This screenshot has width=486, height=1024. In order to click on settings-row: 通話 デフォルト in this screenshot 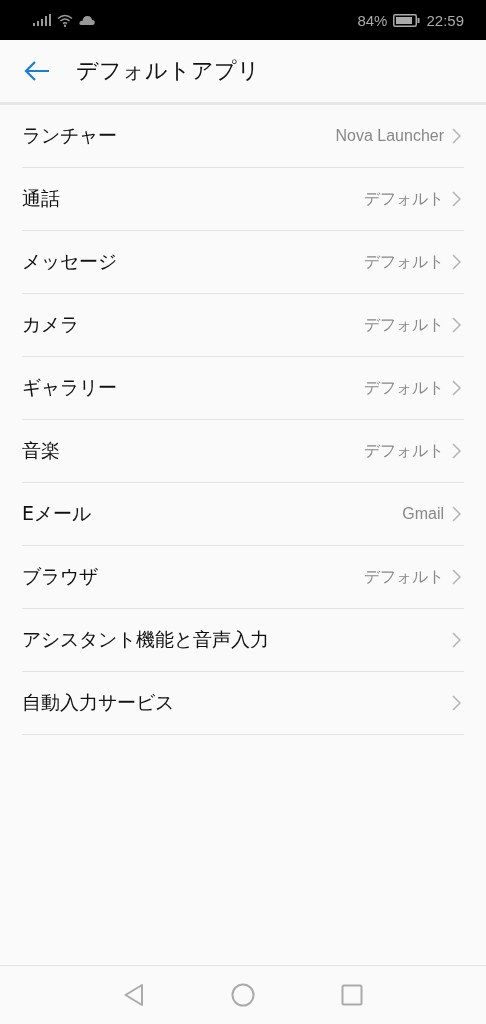, I will do `click(243, 199)`.